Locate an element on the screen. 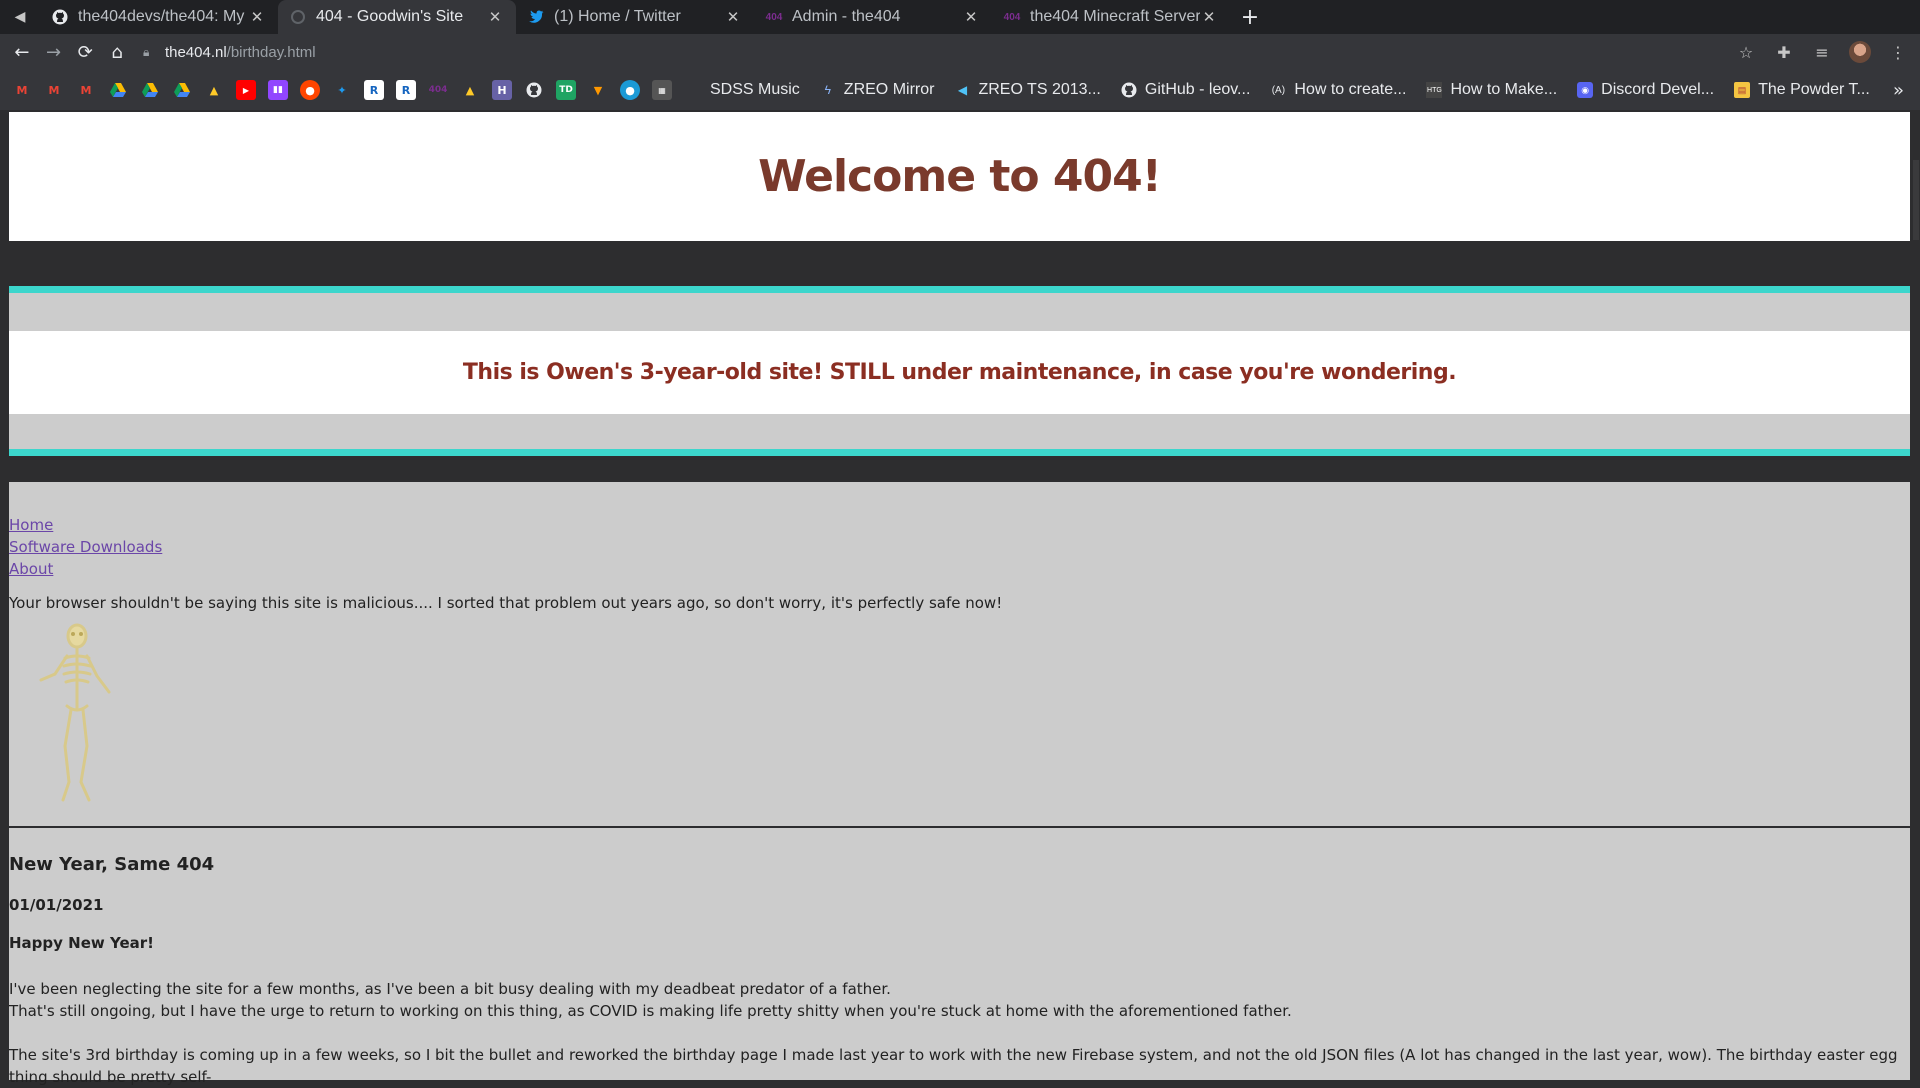 This screenshot has height=1088, width=1920. new-tab-button: + is located at coordinates (1250, 17).